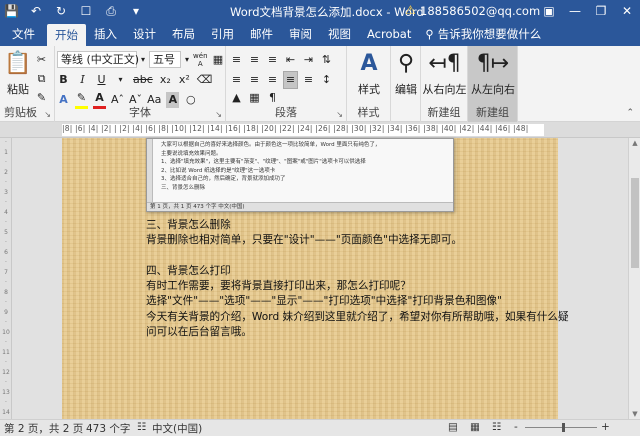 The width and height of the screenshot is (640, 436). Describe the element at coordinates (493, 64) in the screenshot. I see `ltr-icon: ¶↦` at that location.